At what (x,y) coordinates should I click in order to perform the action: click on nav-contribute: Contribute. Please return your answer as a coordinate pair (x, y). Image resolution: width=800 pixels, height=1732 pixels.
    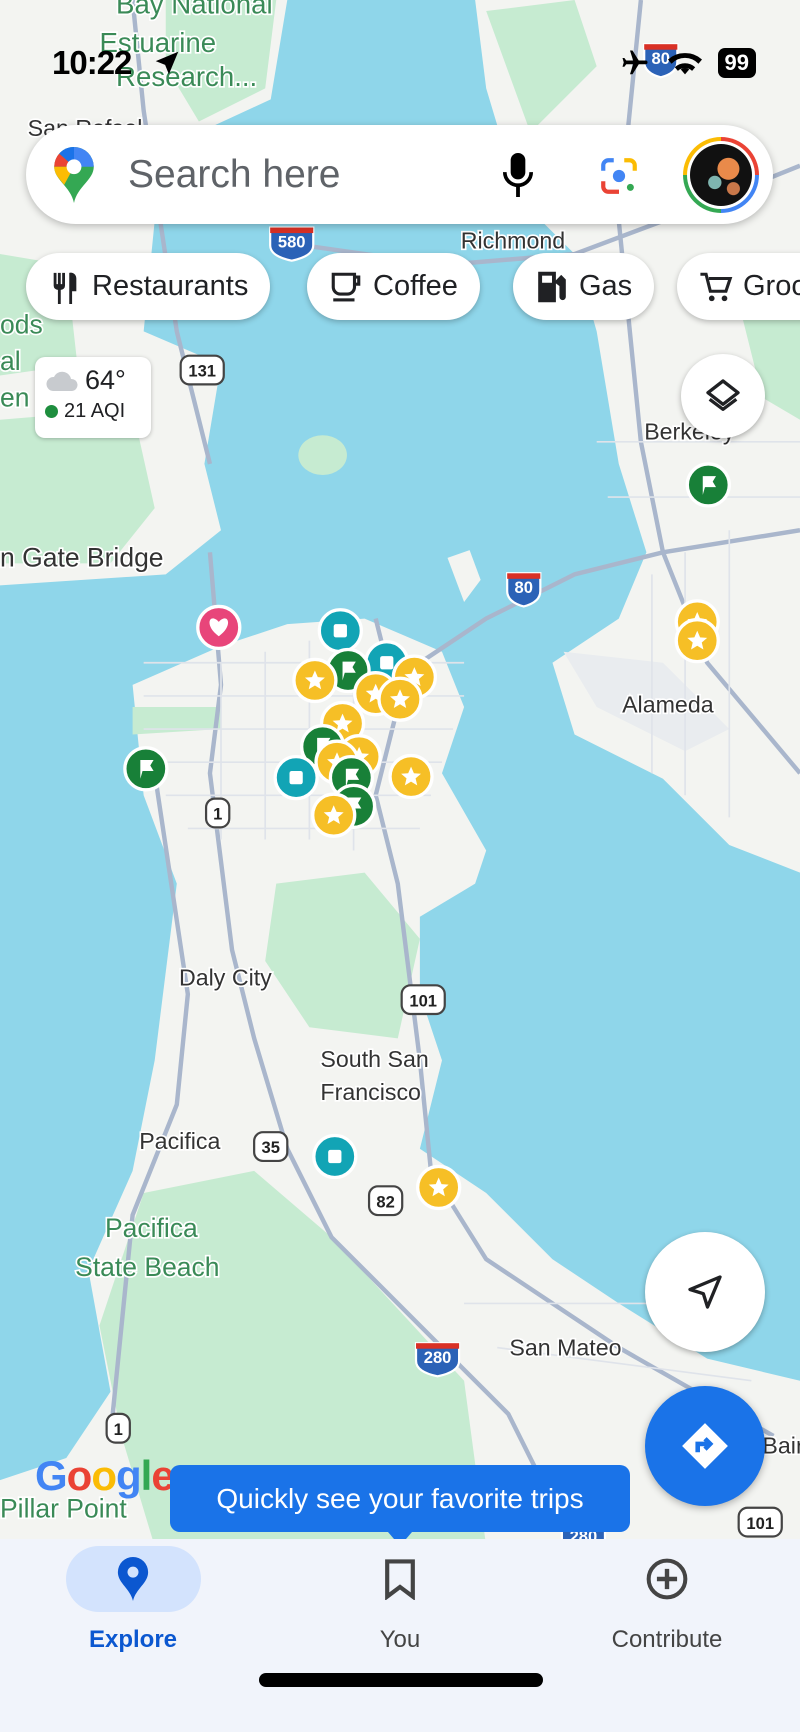
    Looking at the image, I should click on (667, 1596).